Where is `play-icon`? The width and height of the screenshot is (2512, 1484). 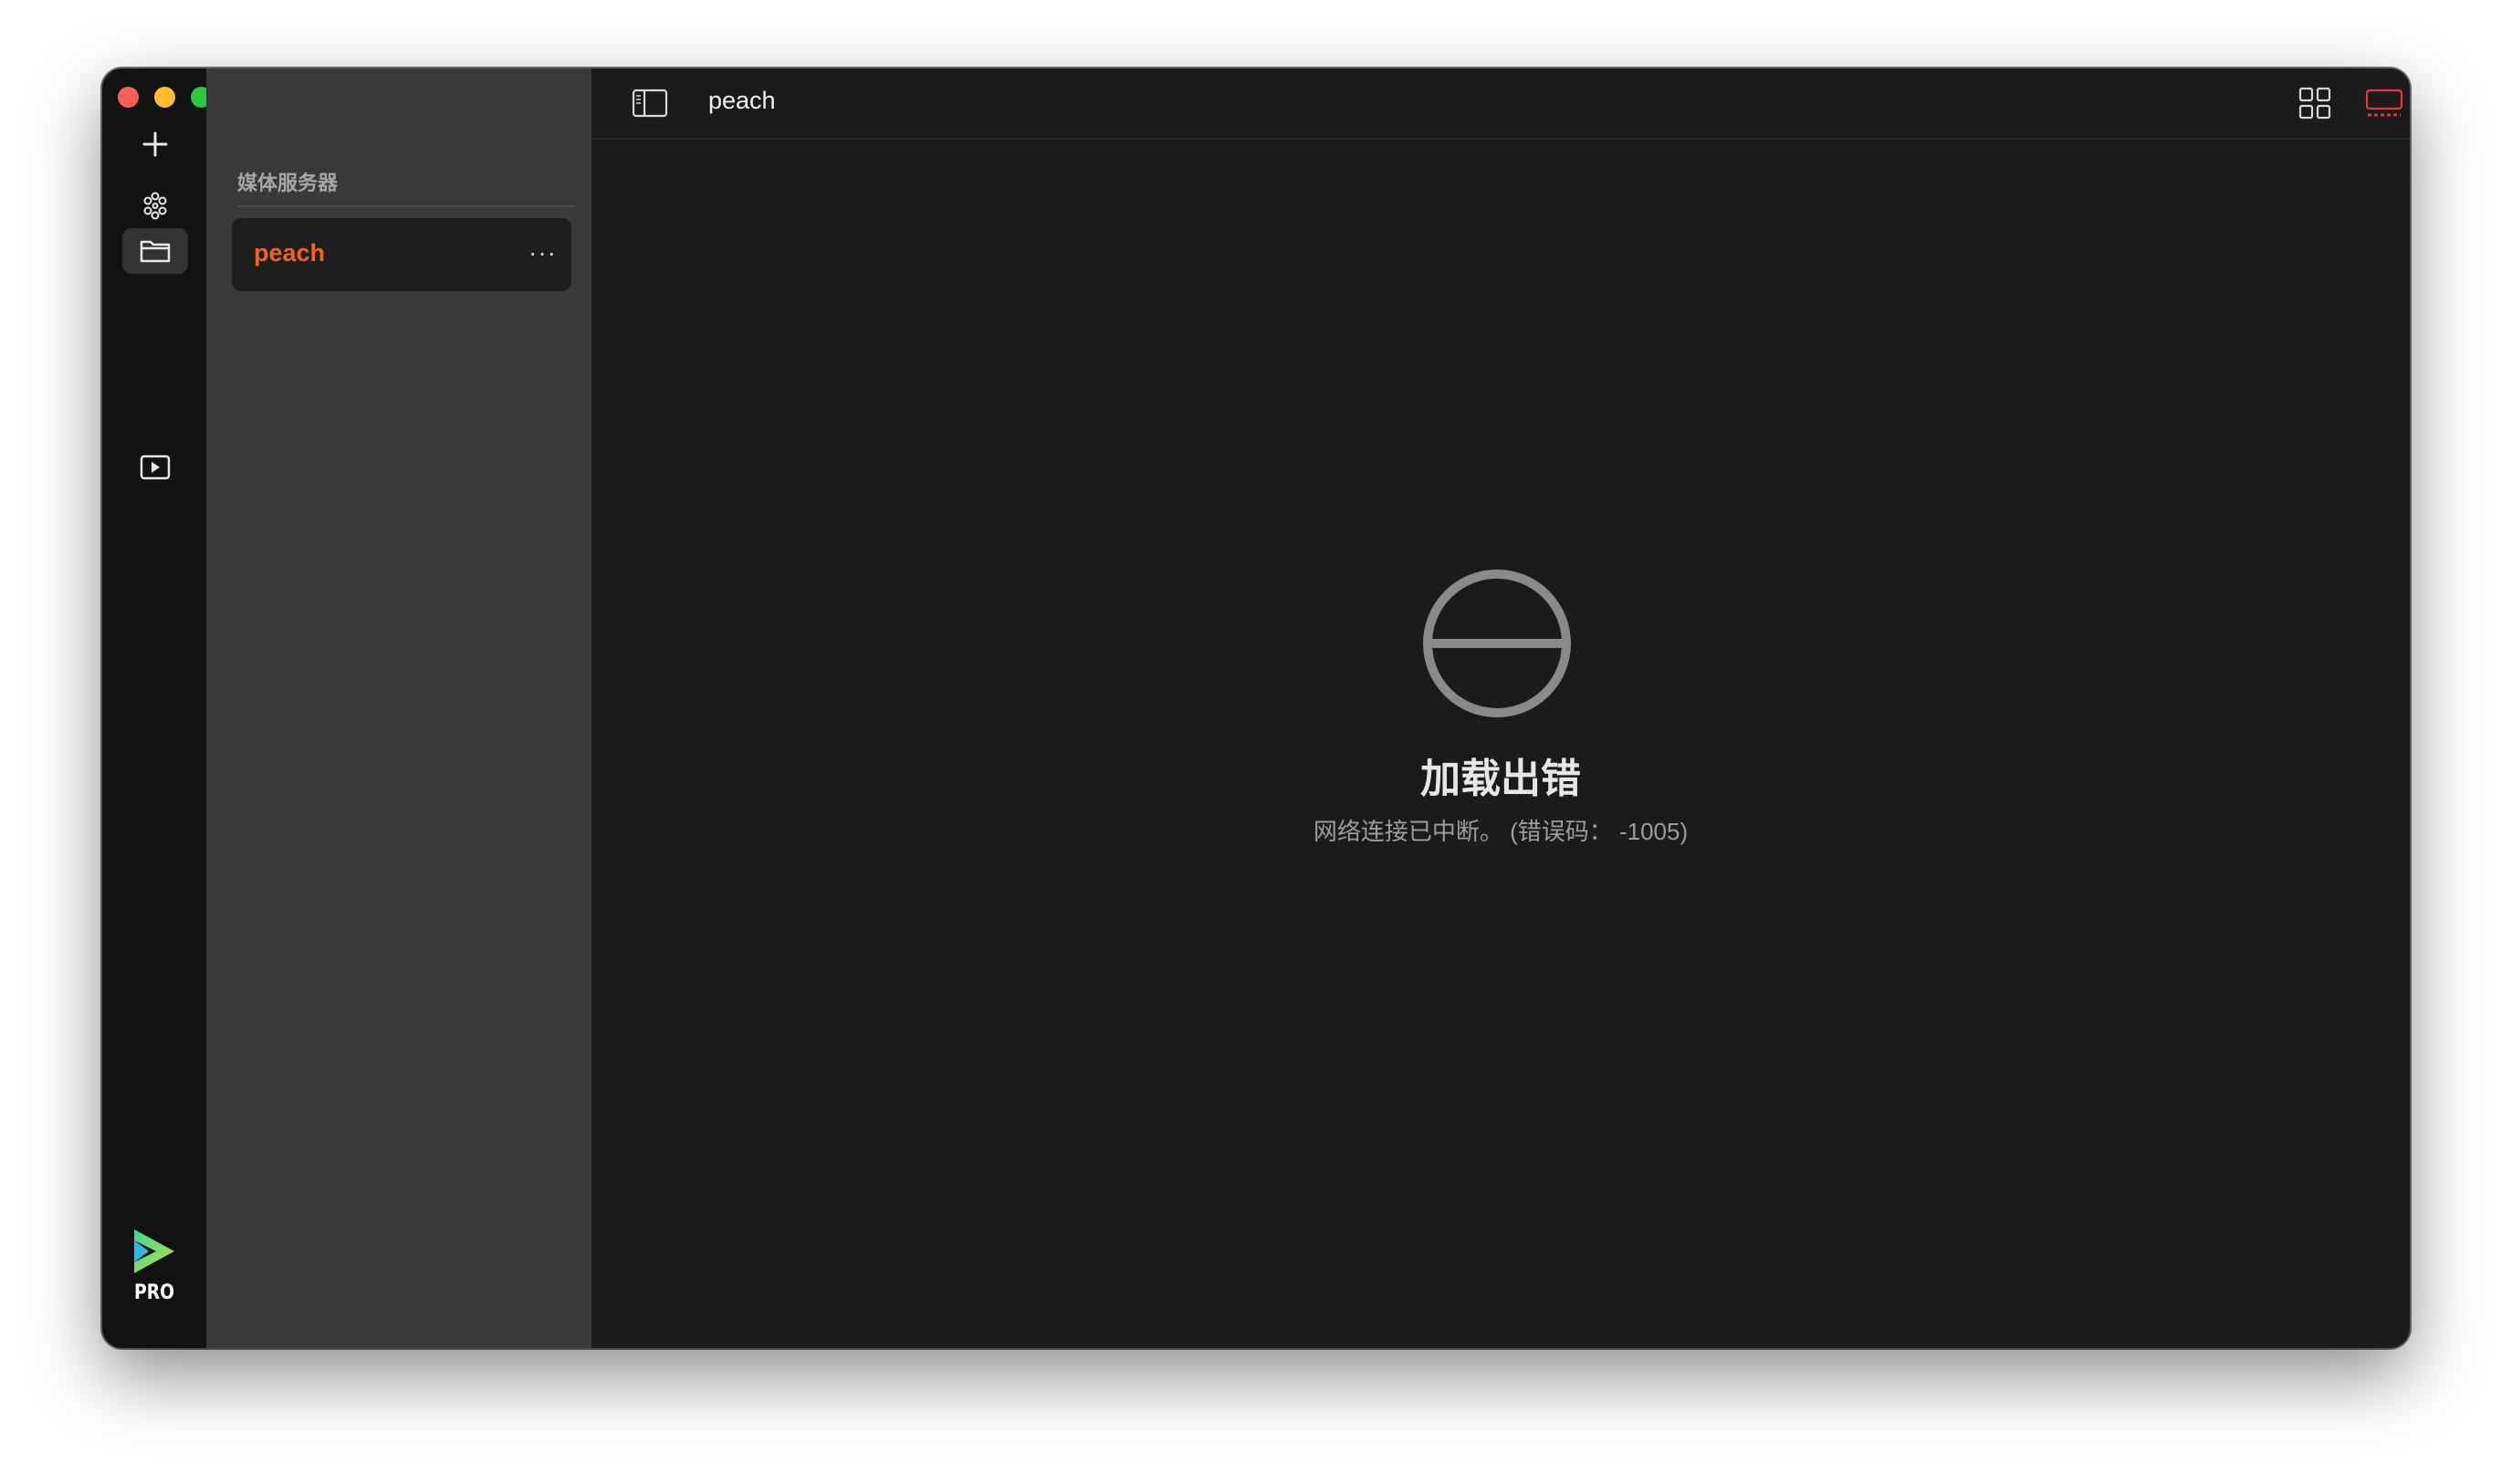
play-icon is located at coordinates (155, 468).